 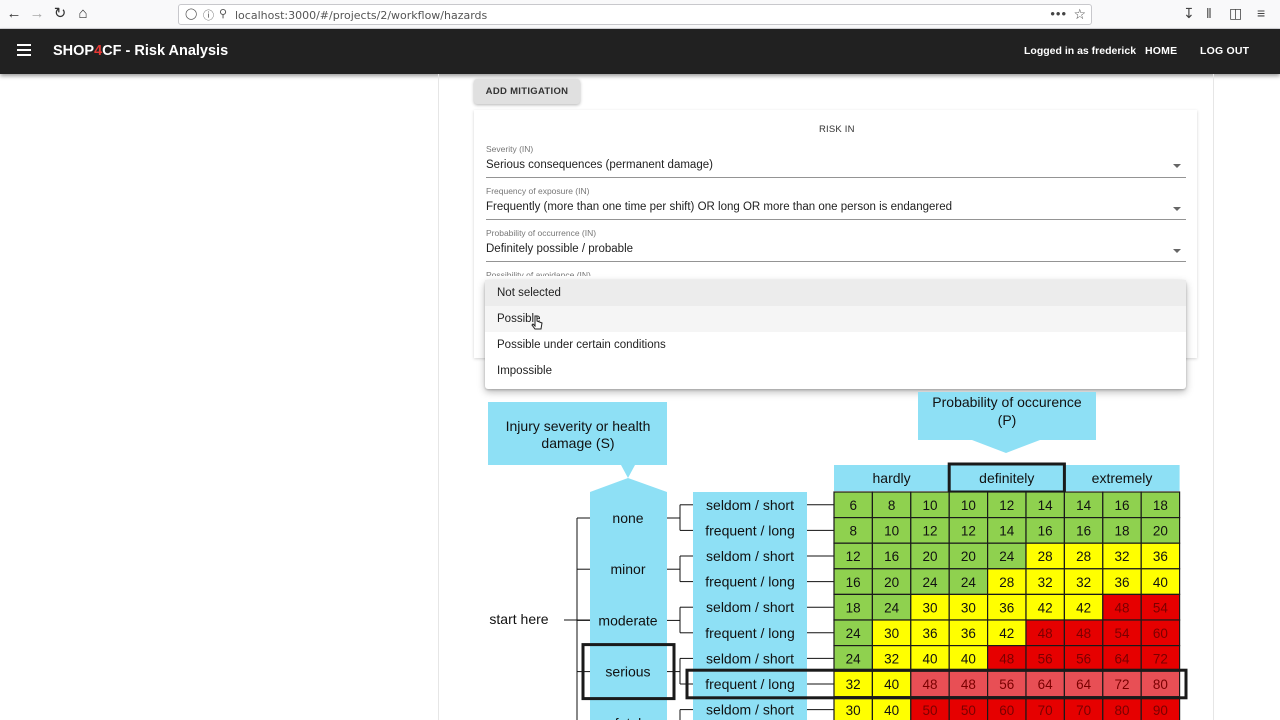 I want to click on risk-cell-value: 10, so click(x=968, y=505).